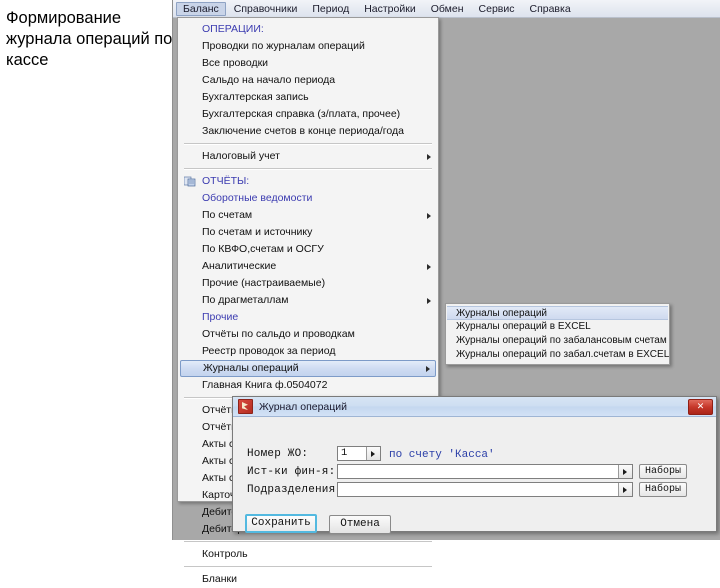 The width and height of the screenshot is (720, 588). What do you see at coordinates (308, 249) in the screenshot?
I see `menu-item-po-kvfo-schetam-osgu: По КВФО,счетам и ОСГУ` at bounding box center [308, 249].